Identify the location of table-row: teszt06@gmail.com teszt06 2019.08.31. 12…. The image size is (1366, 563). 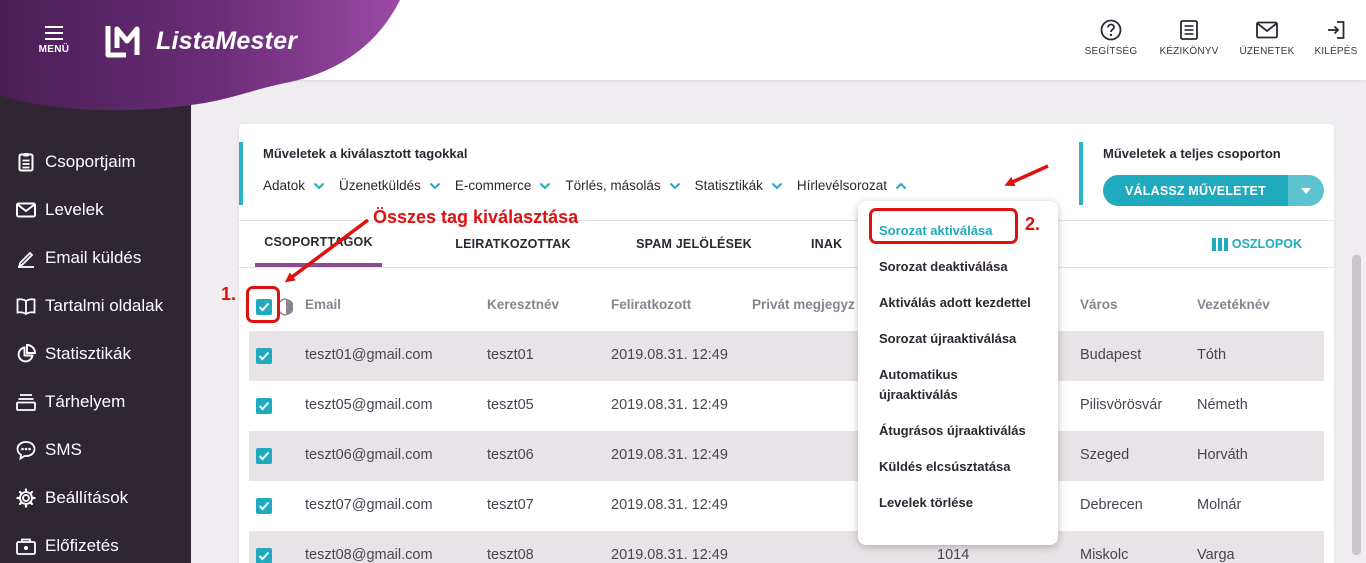
(786, 456).